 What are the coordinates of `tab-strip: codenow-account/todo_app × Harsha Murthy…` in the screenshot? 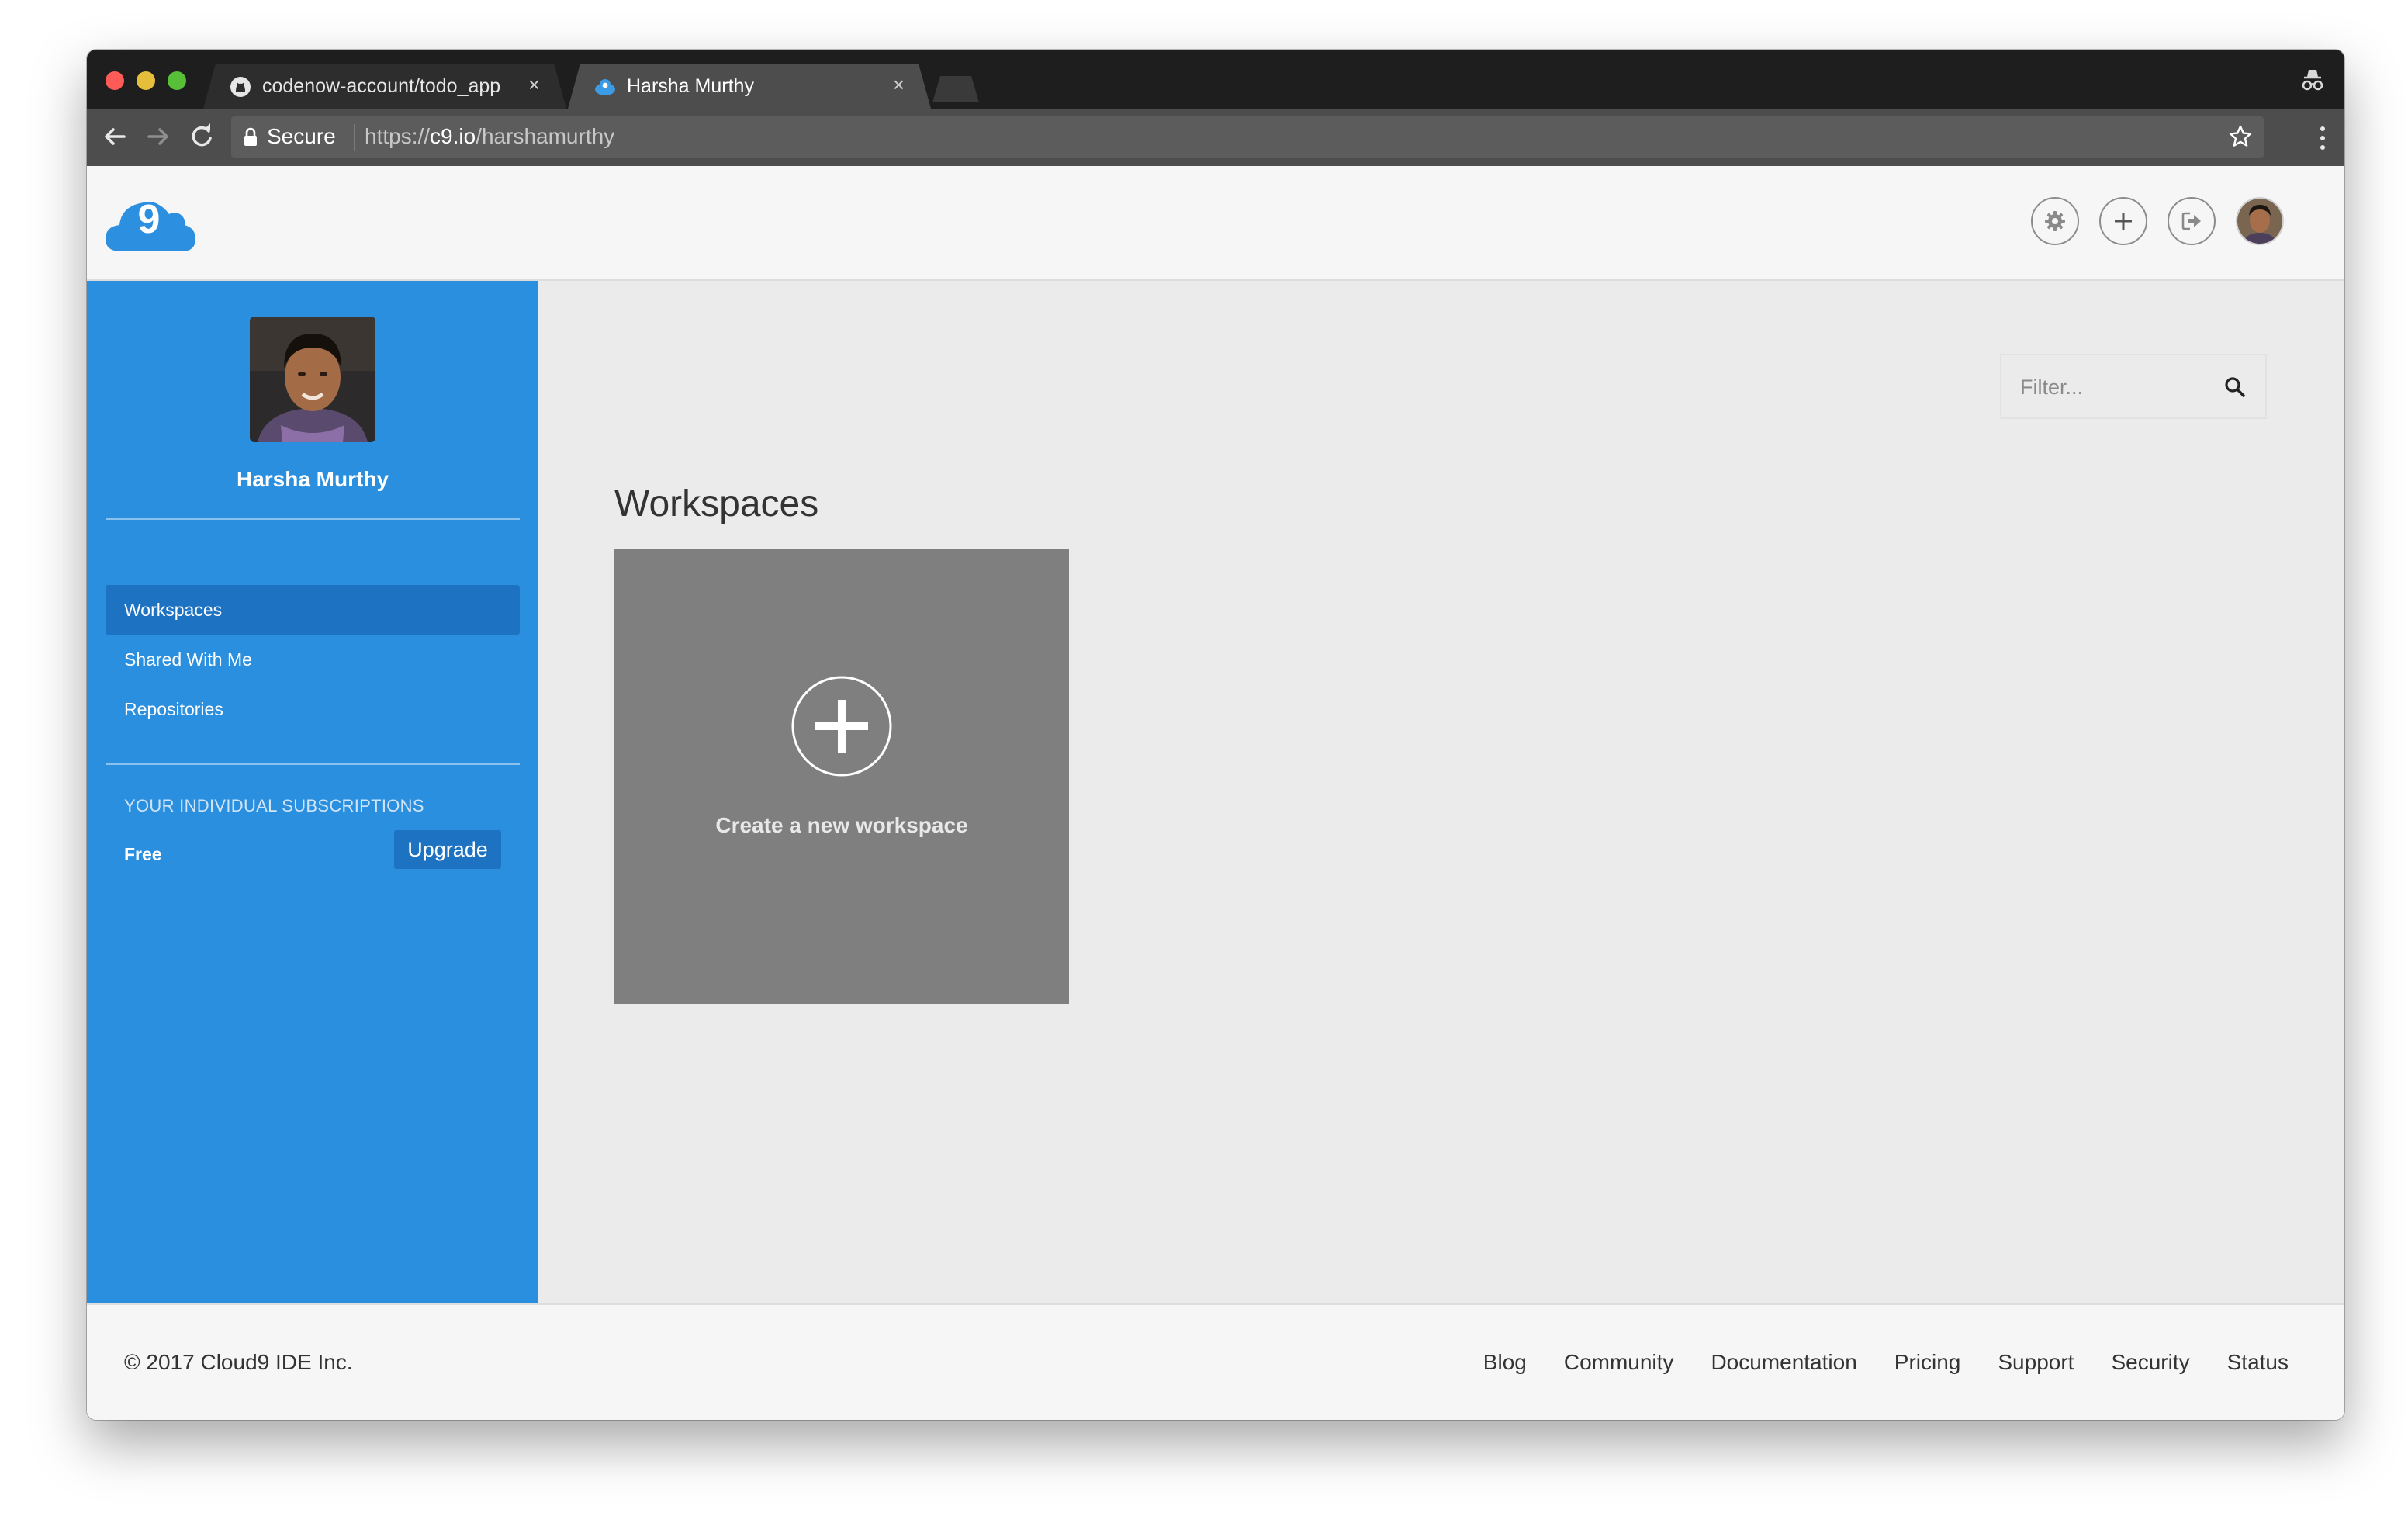 It's located at (1215, 79).